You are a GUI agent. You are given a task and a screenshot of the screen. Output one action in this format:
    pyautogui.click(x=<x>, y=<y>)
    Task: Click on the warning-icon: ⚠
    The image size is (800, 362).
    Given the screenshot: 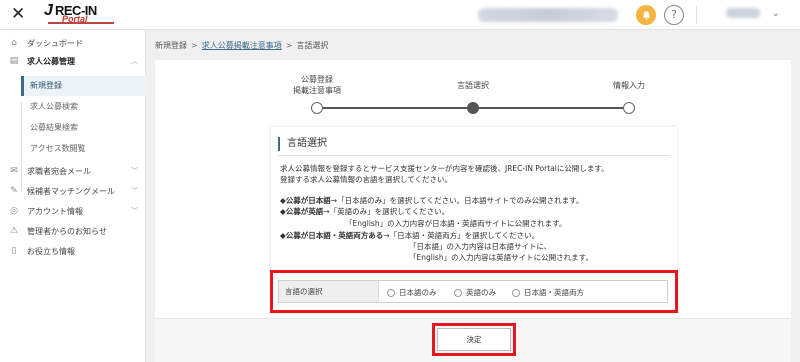 What is the action you would take?
    pyautogui.click(x=14, y=231)
    